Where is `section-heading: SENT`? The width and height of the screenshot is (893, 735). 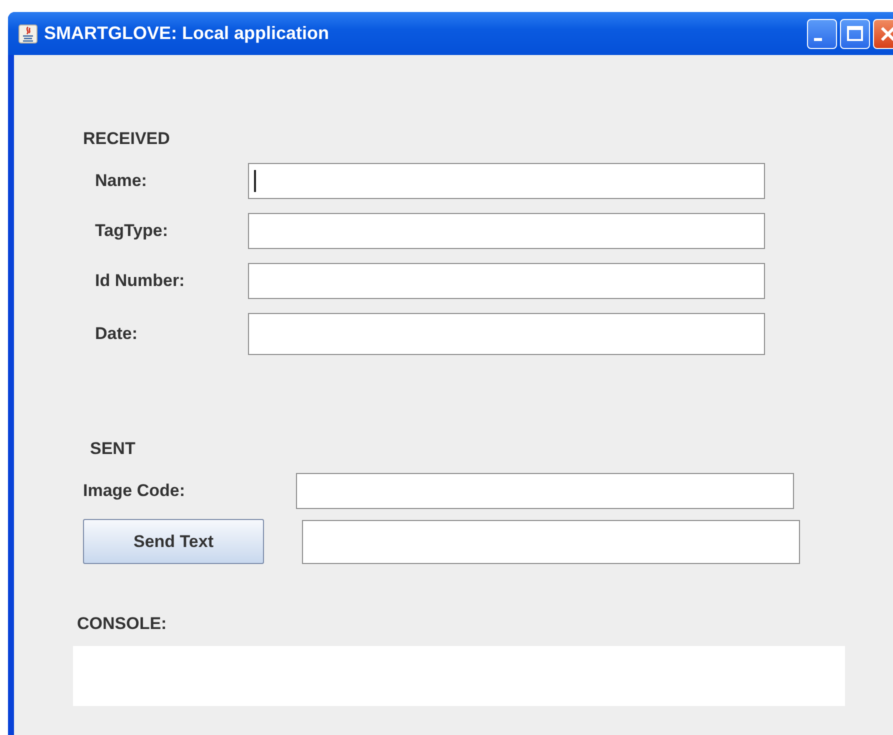 section-heading: SENT is located at coordinates (113, 449).